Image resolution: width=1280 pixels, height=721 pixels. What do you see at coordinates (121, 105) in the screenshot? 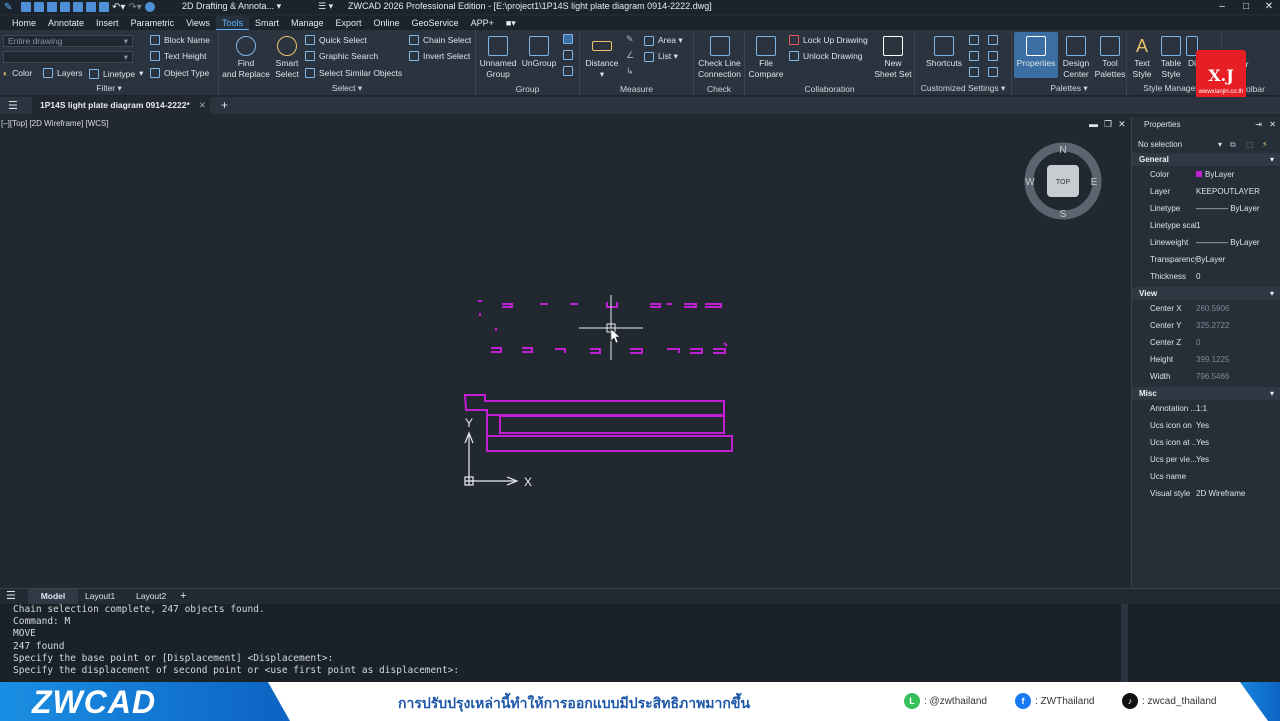
I see `document-tab: 1P14S light plate diagram 0914-2222* ✕` at bounding box center [121, 105].